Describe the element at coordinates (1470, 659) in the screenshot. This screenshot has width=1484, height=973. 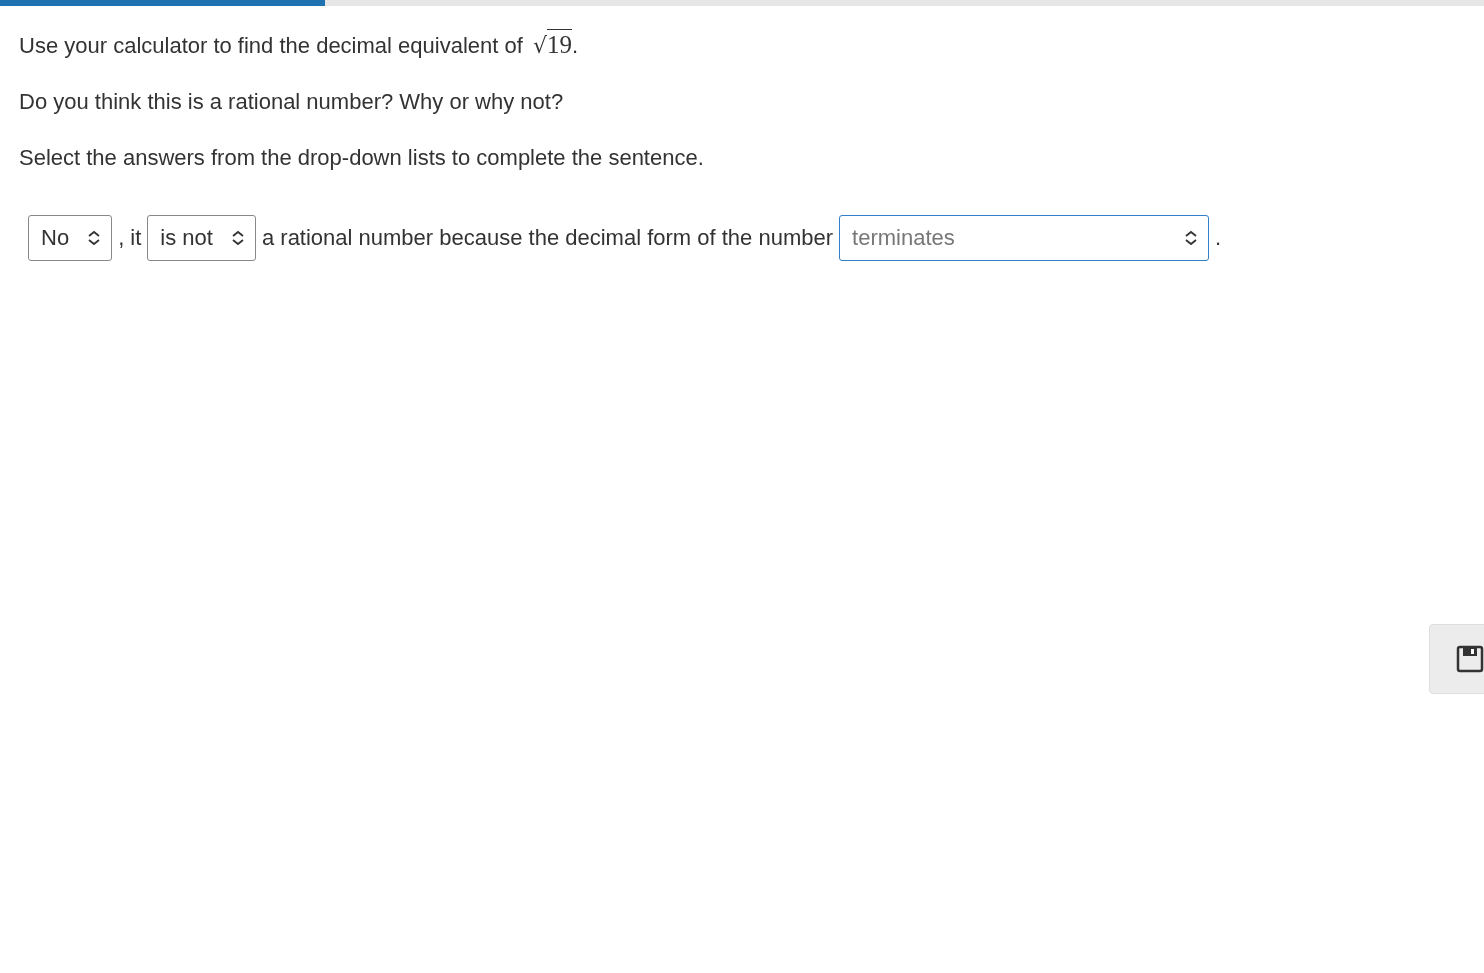
I see `save-icon` at that location.